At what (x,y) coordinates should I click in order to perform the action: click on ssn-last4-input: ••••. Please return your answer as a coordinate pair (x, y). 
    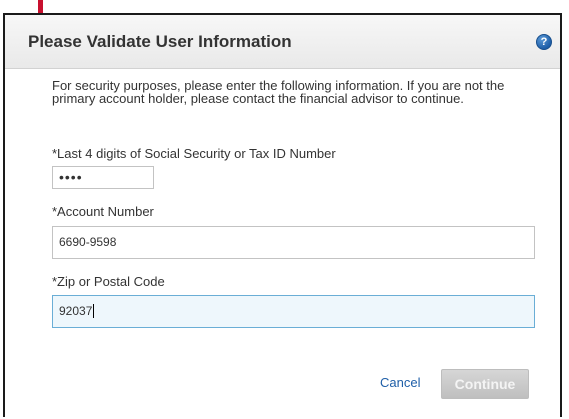
    Looking at the image, I should click on (103, 177).